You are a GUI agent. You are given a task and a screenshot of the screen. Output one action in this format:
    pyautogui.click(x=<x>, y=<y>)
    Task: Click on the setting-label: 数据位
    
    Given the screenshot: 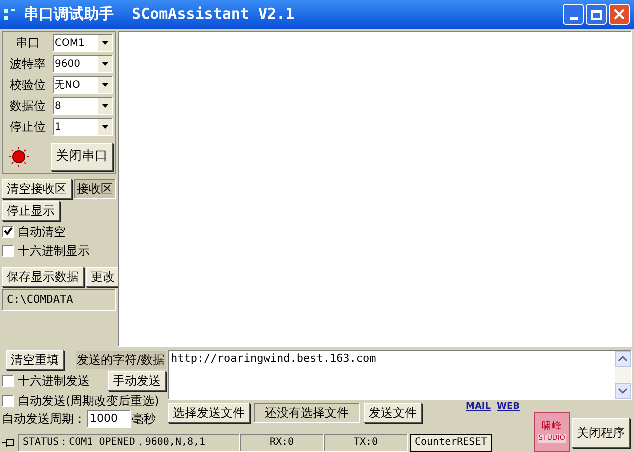 What is the action you would take?
    pyautogui.click(x=28, y=106)
    